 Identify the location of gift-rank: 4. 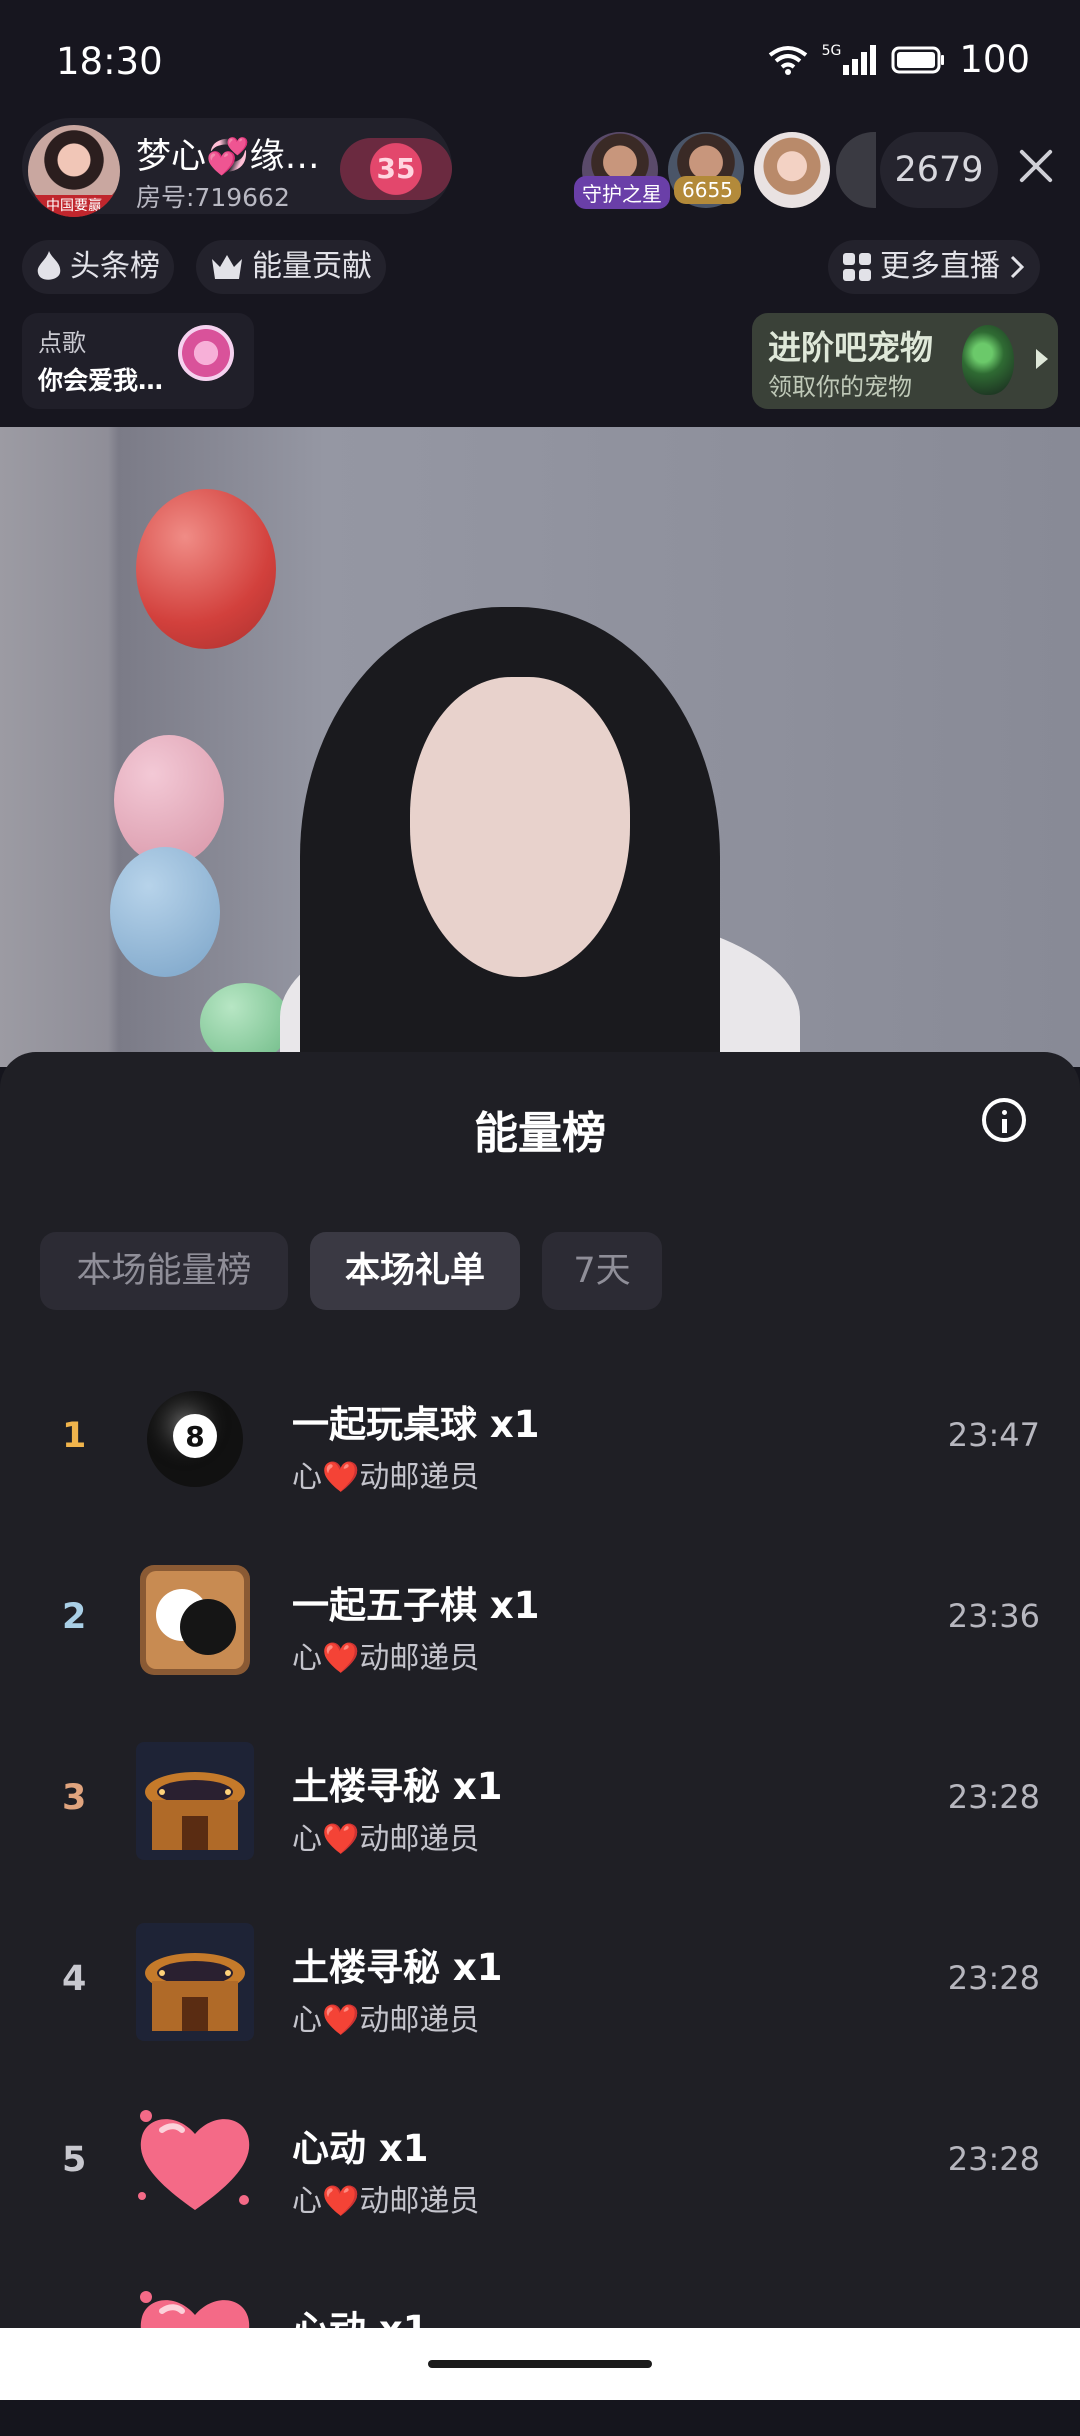
(74, 1979).